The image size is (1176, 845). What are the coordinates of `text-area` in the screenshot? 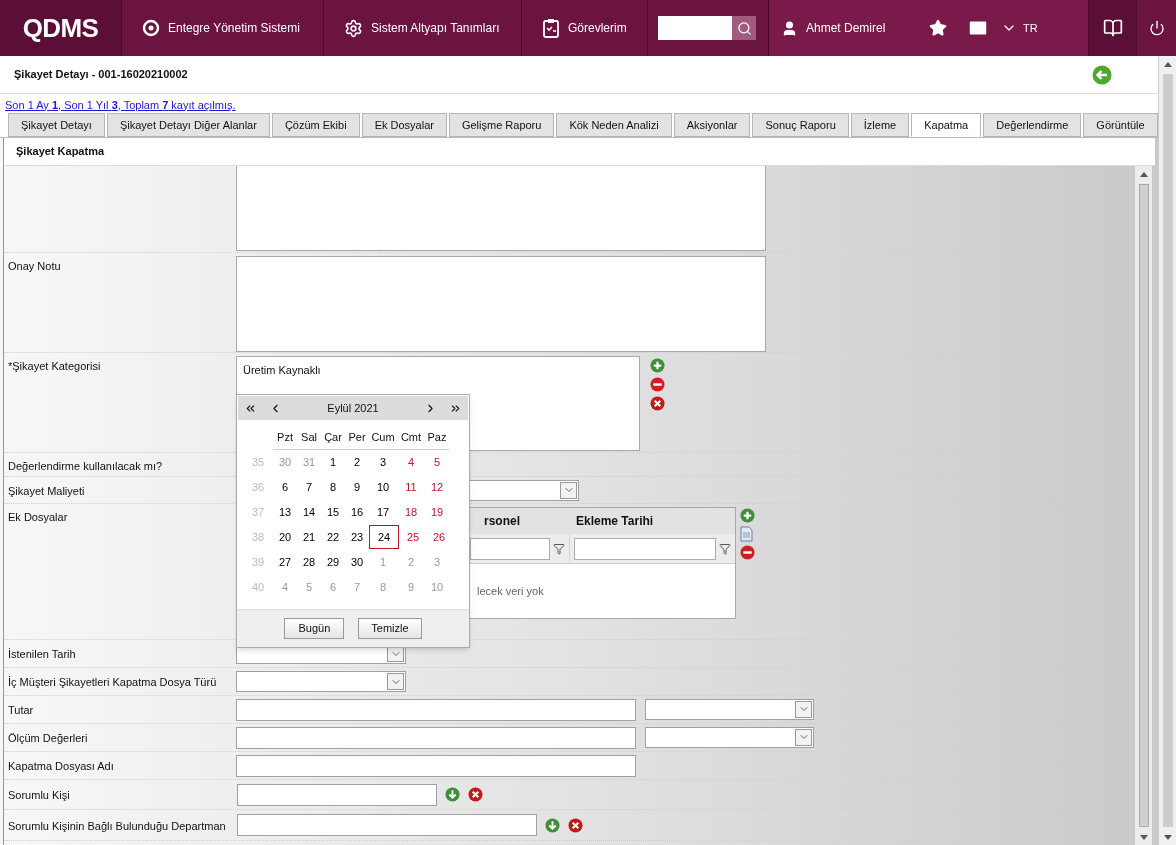 It's located at (501, 304).